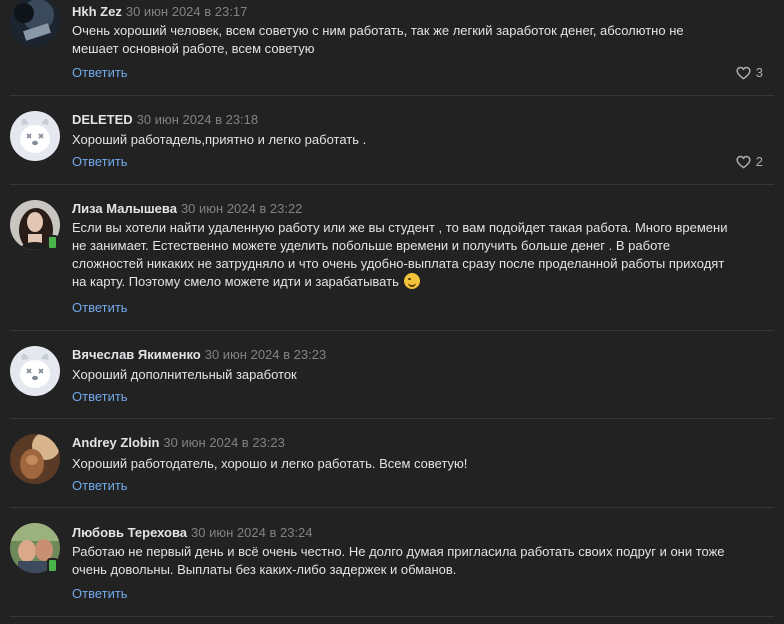  Describe the element at coordinates (136, 354) in the screenshot. I see `author-name: Вячеслав Якименко` at that location.